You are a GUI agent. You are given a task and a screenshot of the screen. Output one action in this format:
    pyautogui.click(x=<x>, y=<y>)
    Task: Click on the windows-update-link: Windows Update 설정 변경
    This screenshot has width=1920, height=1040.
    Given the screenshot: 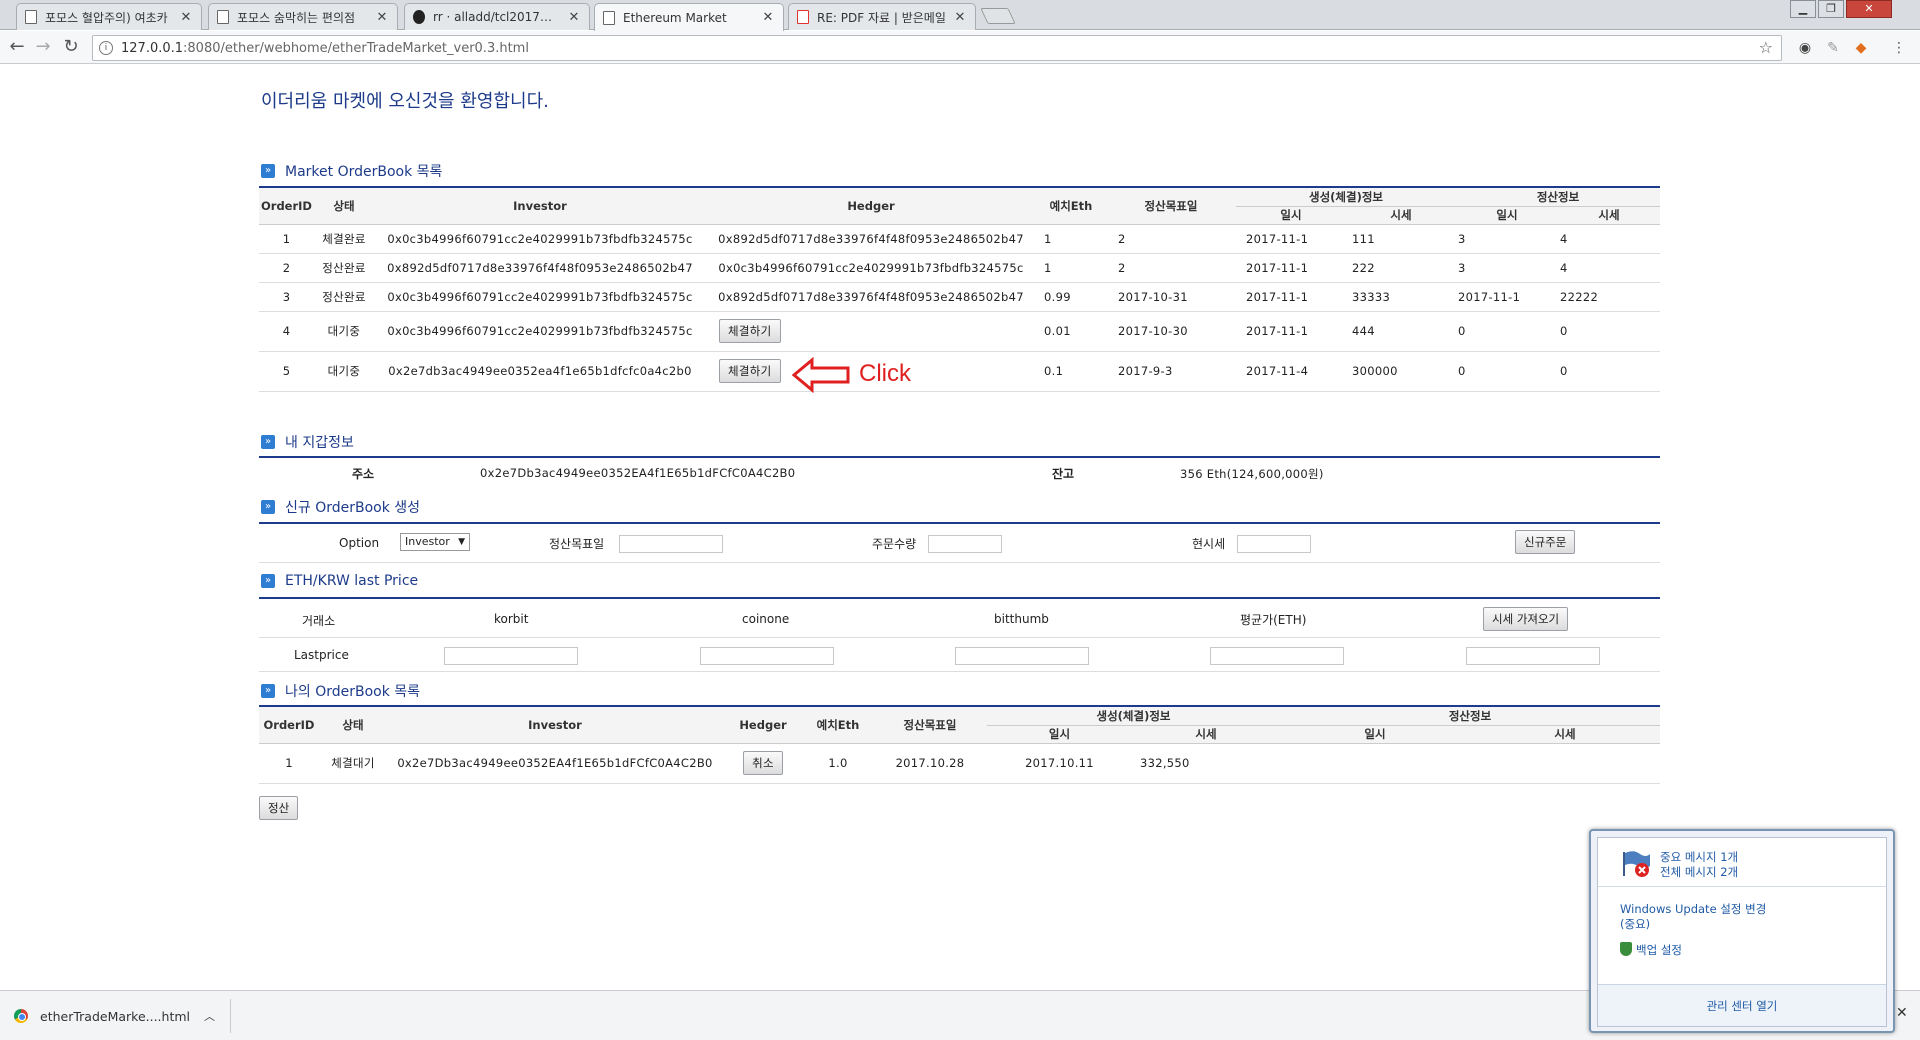 What is the action you would take?
    pyautogui.click(x=1693, y=909)
    